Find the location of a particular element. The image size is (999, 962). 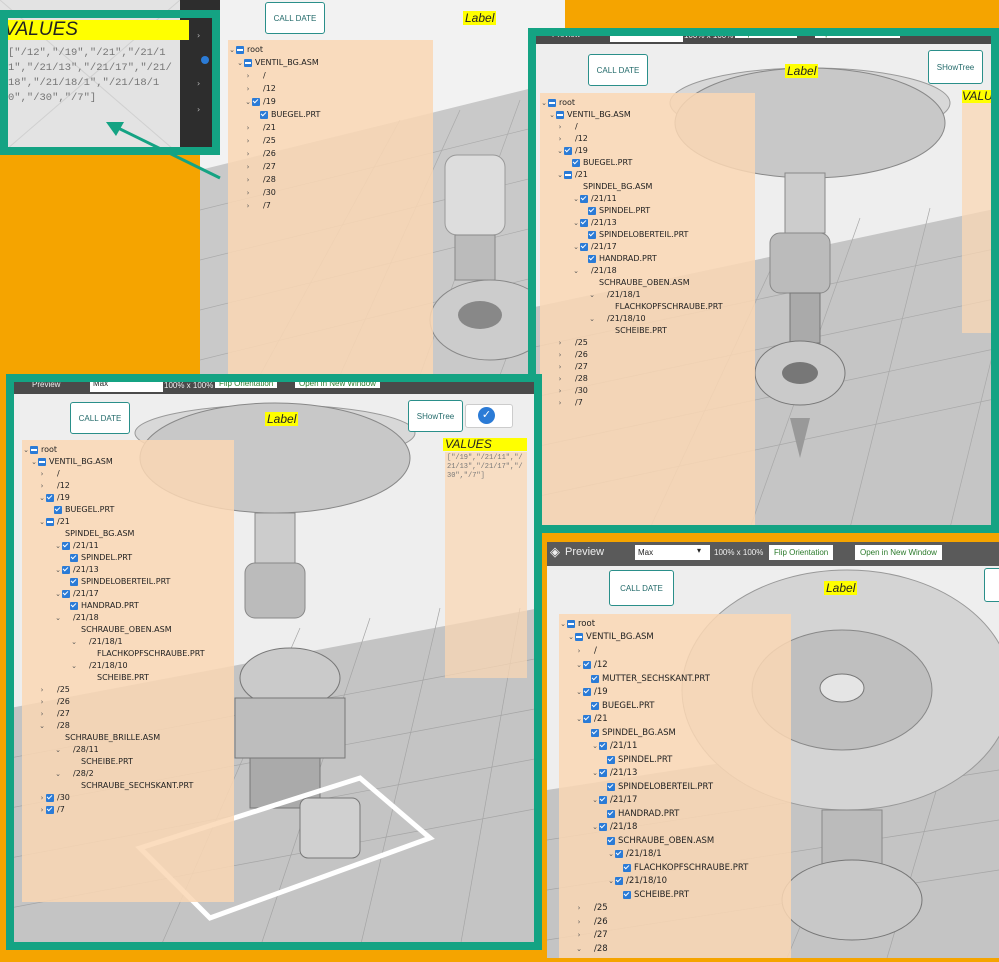

show-tree-button is located at coordinates (991, 585).